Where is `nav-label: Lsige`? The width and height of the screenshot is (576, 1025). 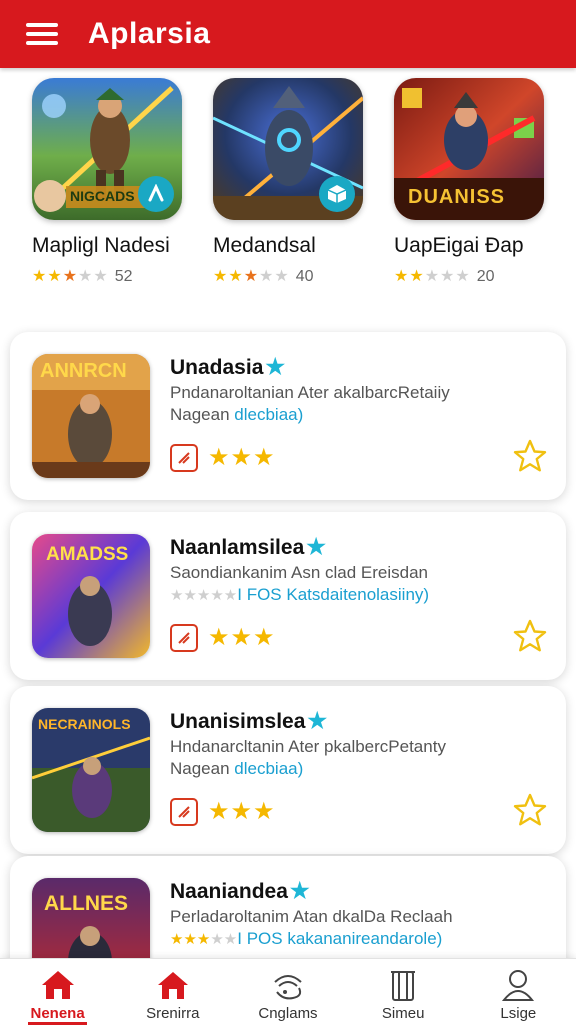 nav-label: Lsige is located at coordinates (518, 1013).